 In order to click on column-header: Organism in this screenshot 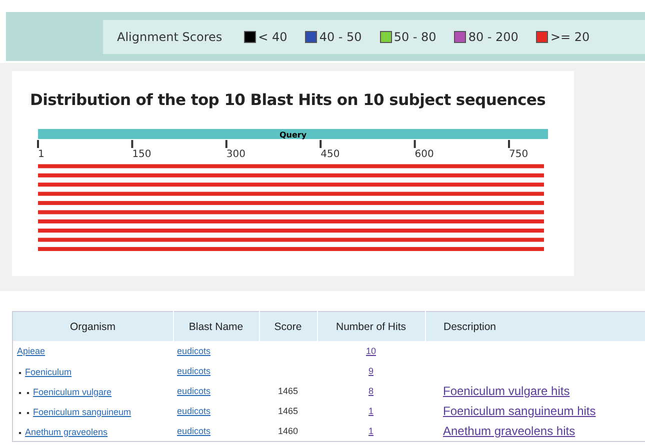, I will do `click(92, 326)`.